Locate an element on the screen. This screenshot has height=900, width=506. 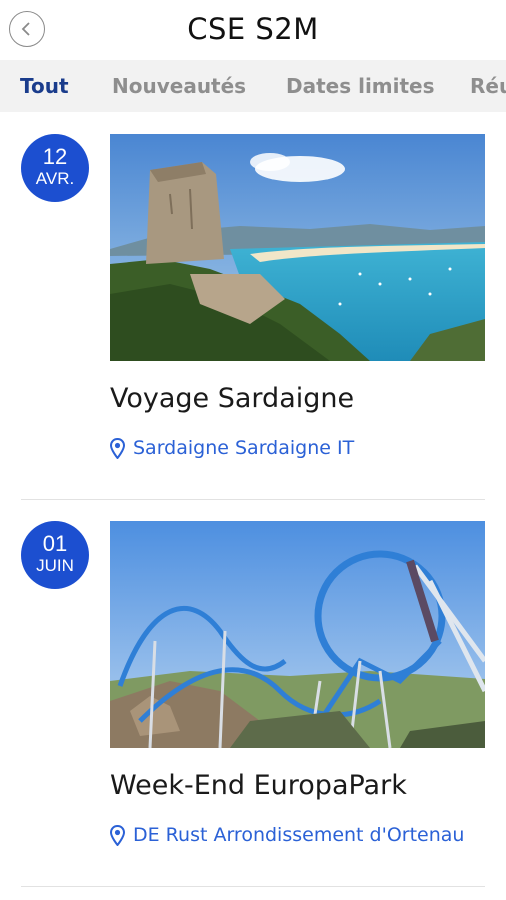
location-text: Sardaigne Sardaigne IT is located at coordinates (244, 448).